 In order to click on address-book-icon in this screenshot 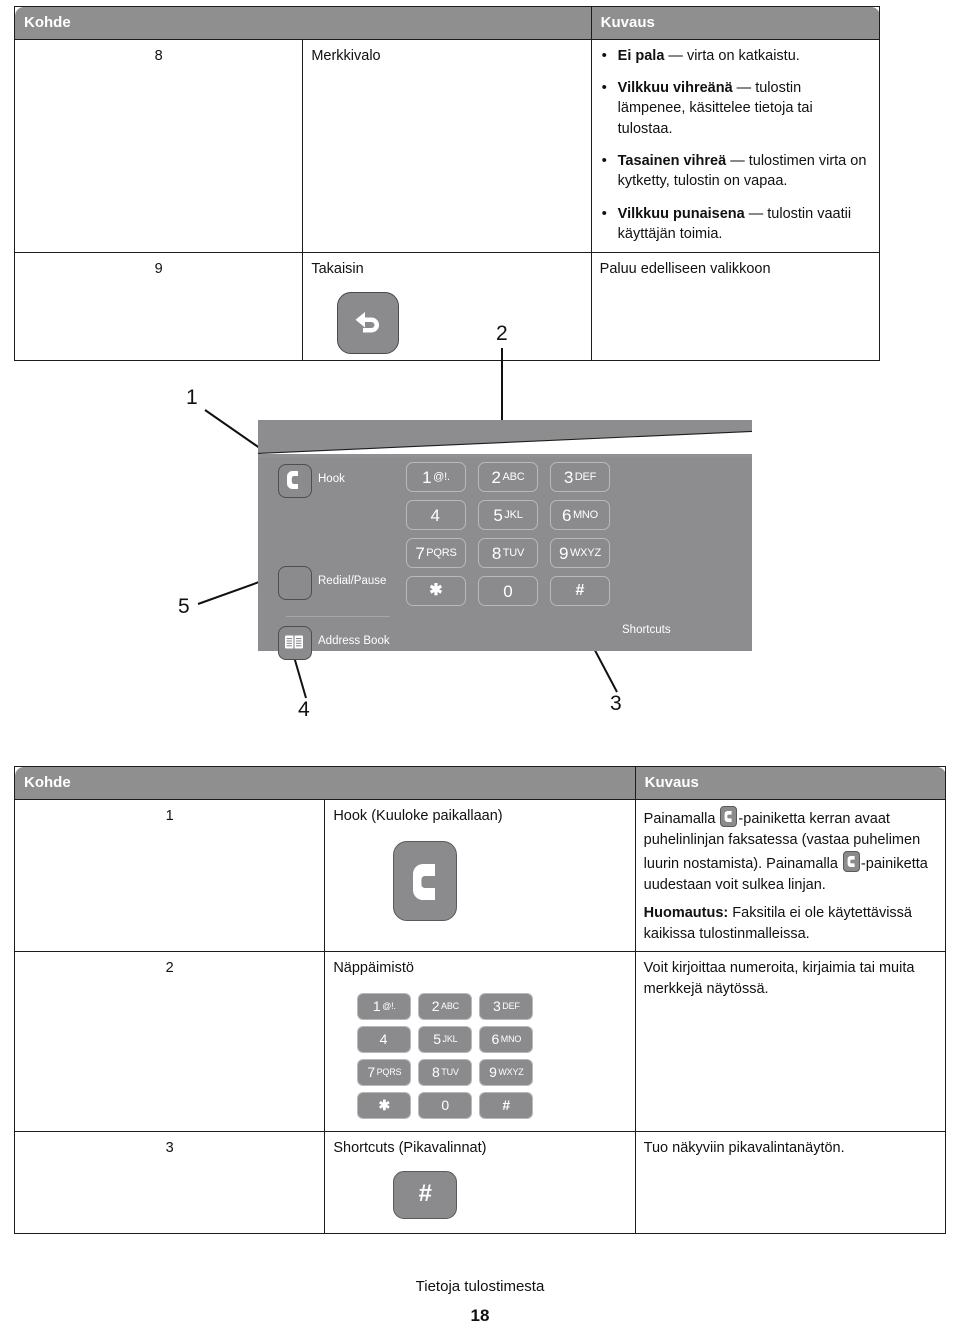, I will do `click(294, 642)`.